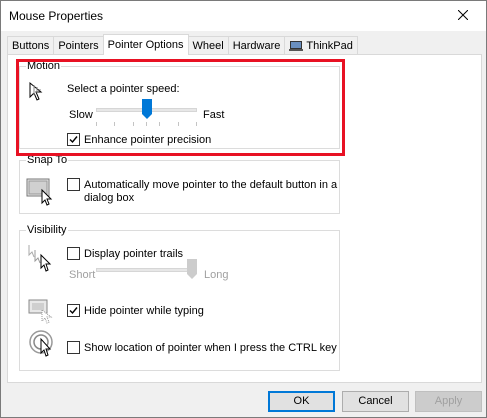 This screenshot has width=487, height=418. Describe the element at coordinates (123, 89) in the screenshot. I see `speed-label: Select a pointer speed:` at that location.